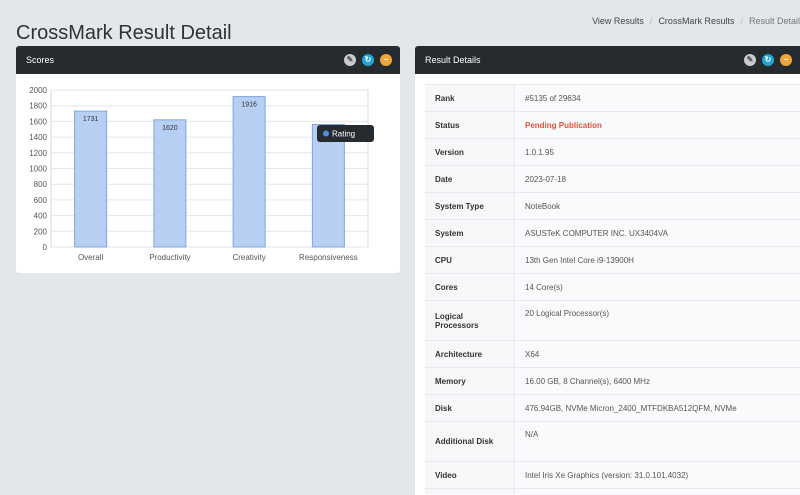  Describe the element at coordinates (657, 287) in the screenshot. I see `detail-value-cores: 14 Core(s)` at that location.